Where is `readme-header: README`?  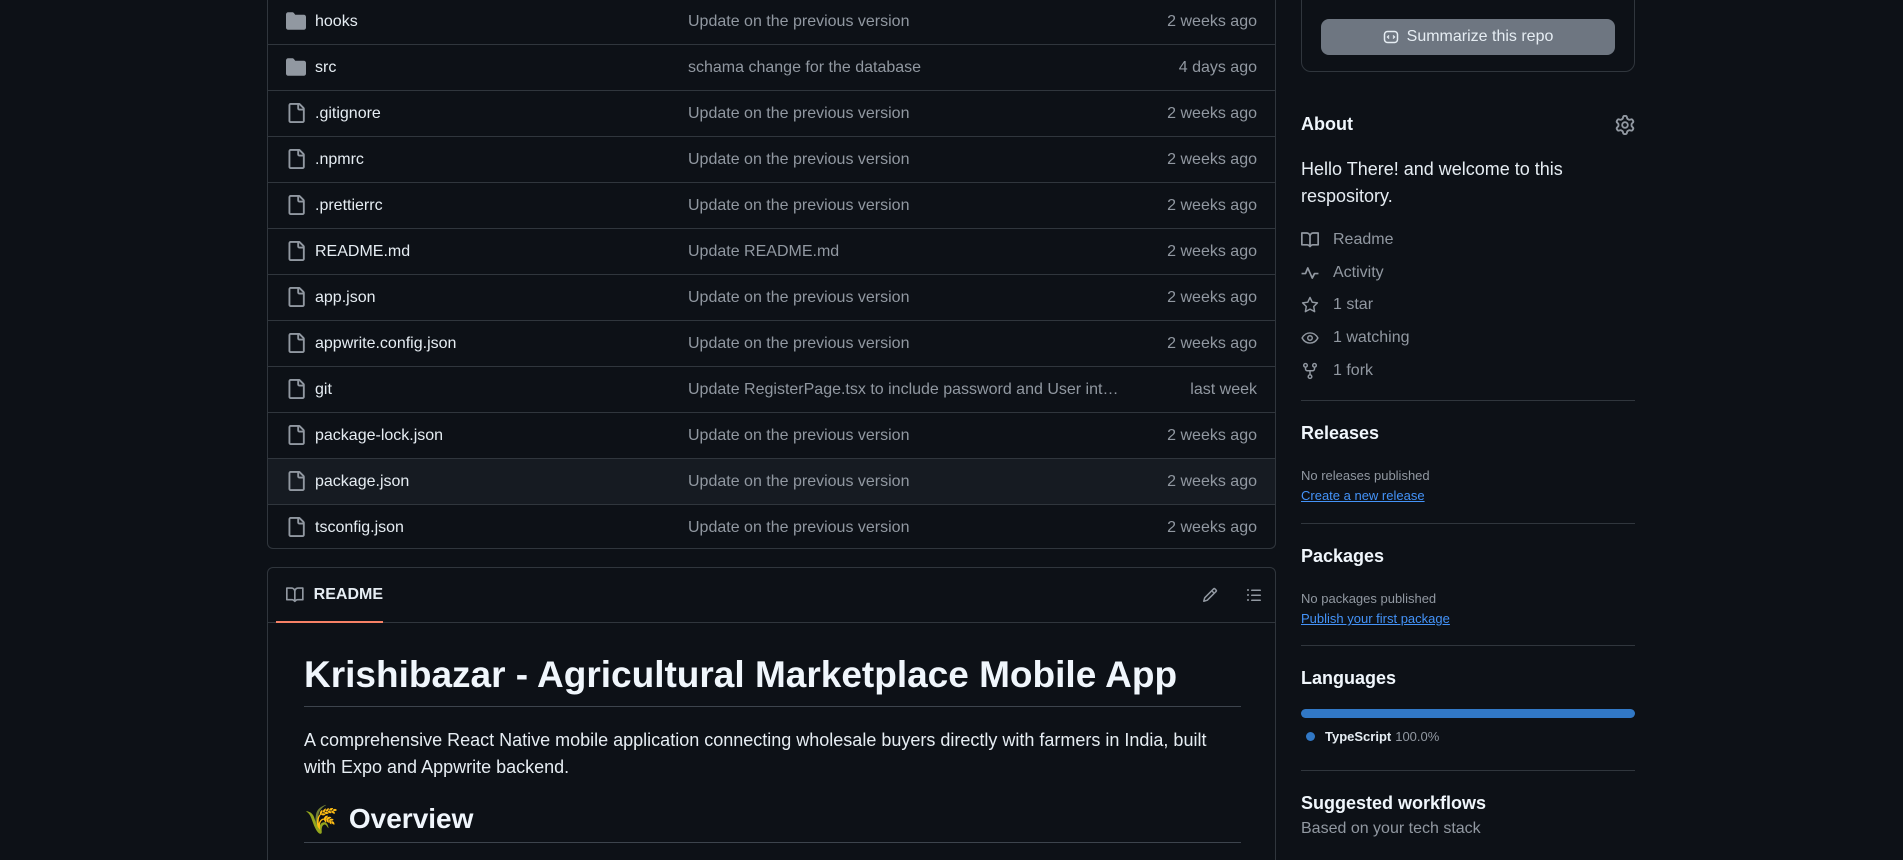 readme-header: README is located at coordinates (771, 595).